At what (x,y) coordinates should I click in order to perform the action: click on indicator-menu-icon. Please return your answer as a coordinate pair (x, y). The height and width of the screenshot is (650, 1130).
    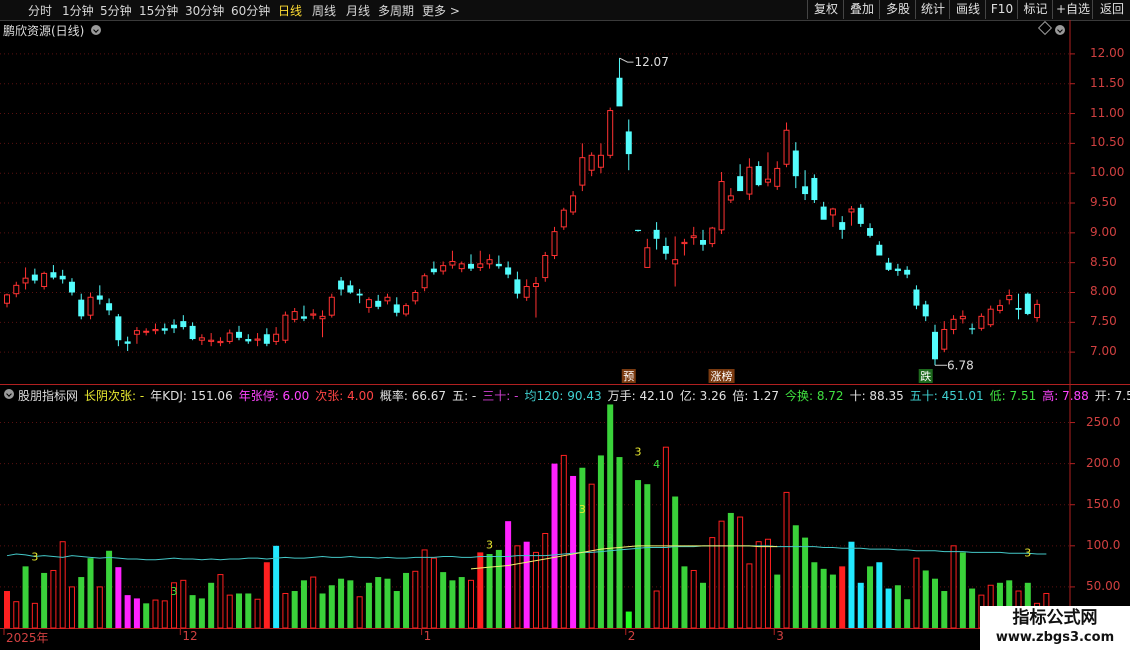
    Looking at the image, I should click on (9, 394).